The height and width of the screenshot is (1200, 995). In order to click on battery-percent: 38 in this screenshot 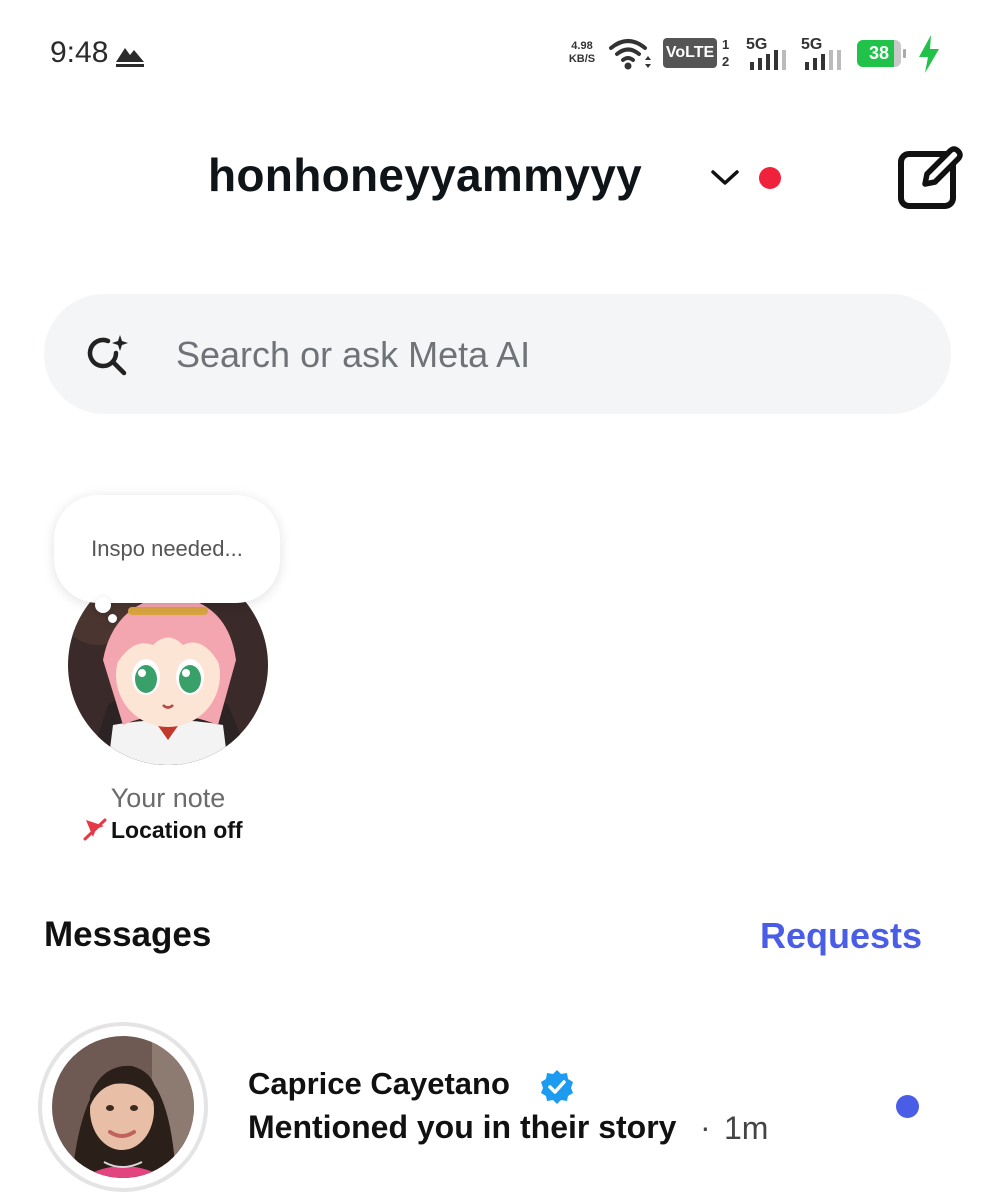, I will do `click(879, 53)`.